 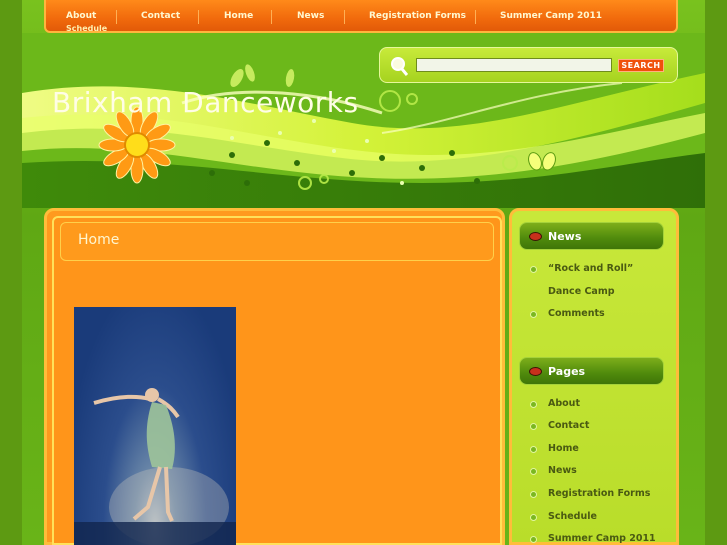 I want to click on search-button: SEARCH, so click(x=641, y=65).